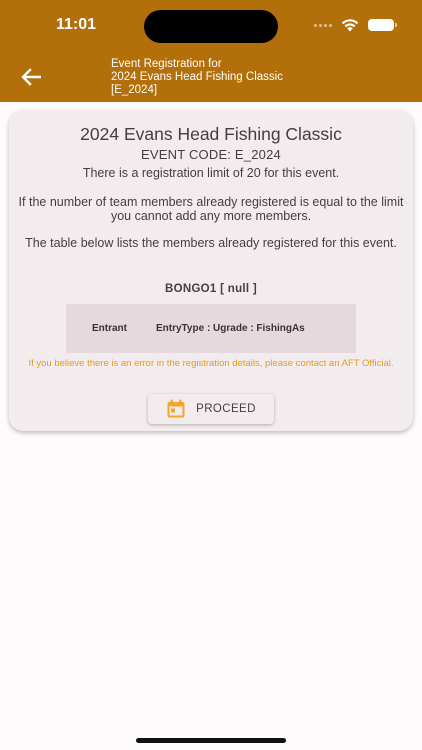 Image resolution: width=422 pixels, height=750 pixels. What do you see at coordinates (211, 154) in the screenshot?
I see `event-code: EVENT CODE: E_2024` at bounding box center [211, 154].